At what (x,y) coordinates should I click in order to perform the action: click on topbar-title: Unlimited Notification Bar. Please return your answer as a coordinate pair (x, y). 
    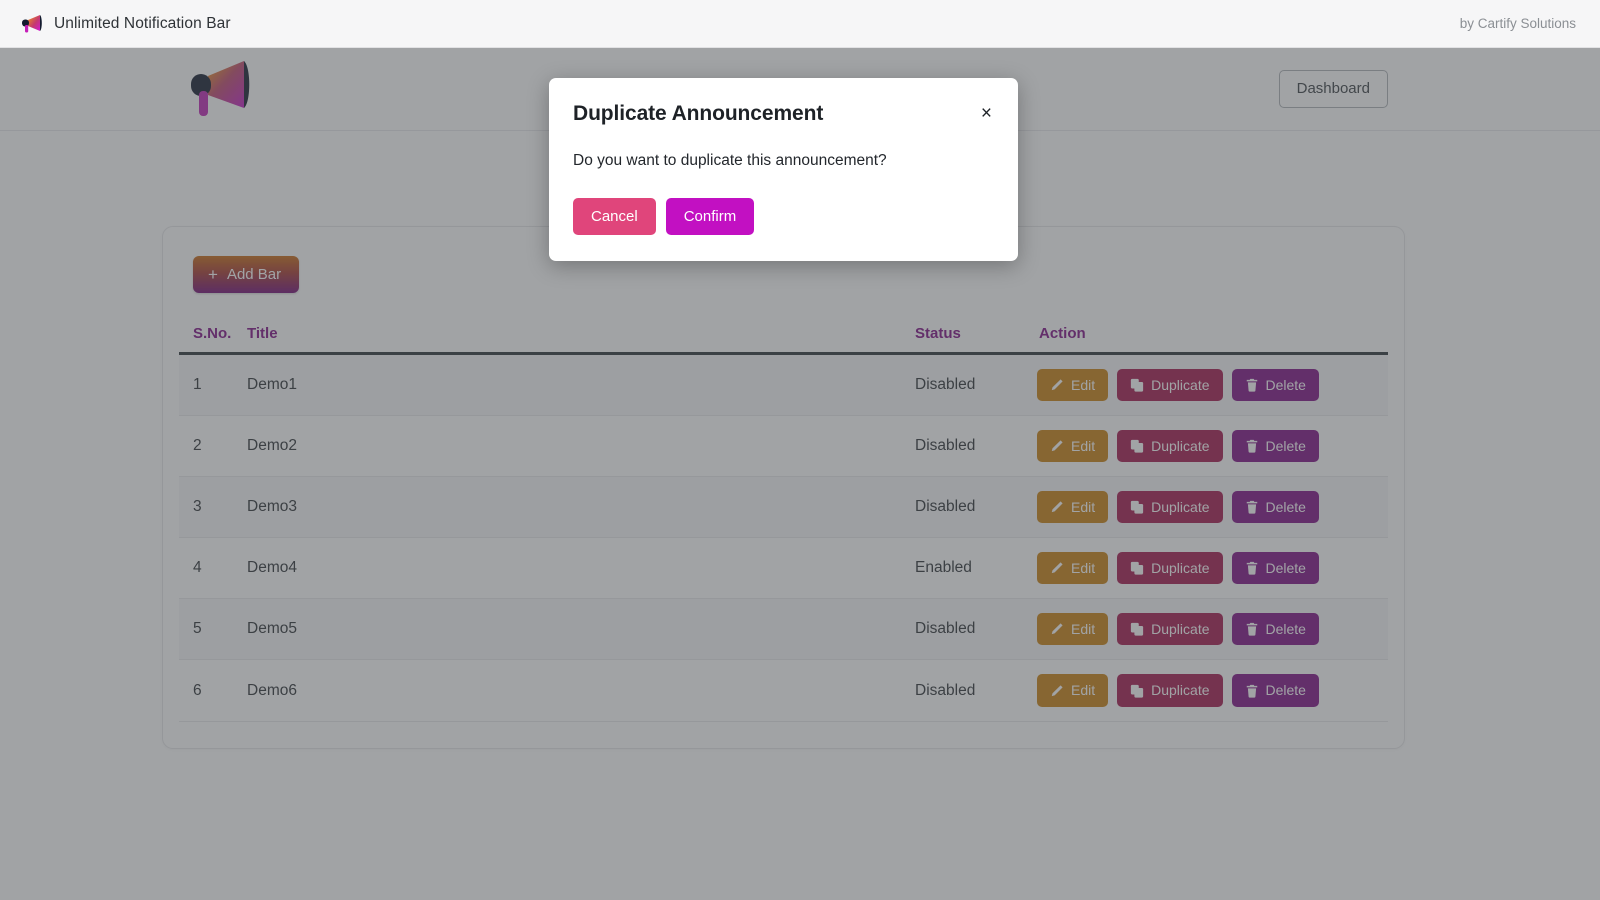
    Looking at the image, I should click on (142, 23).